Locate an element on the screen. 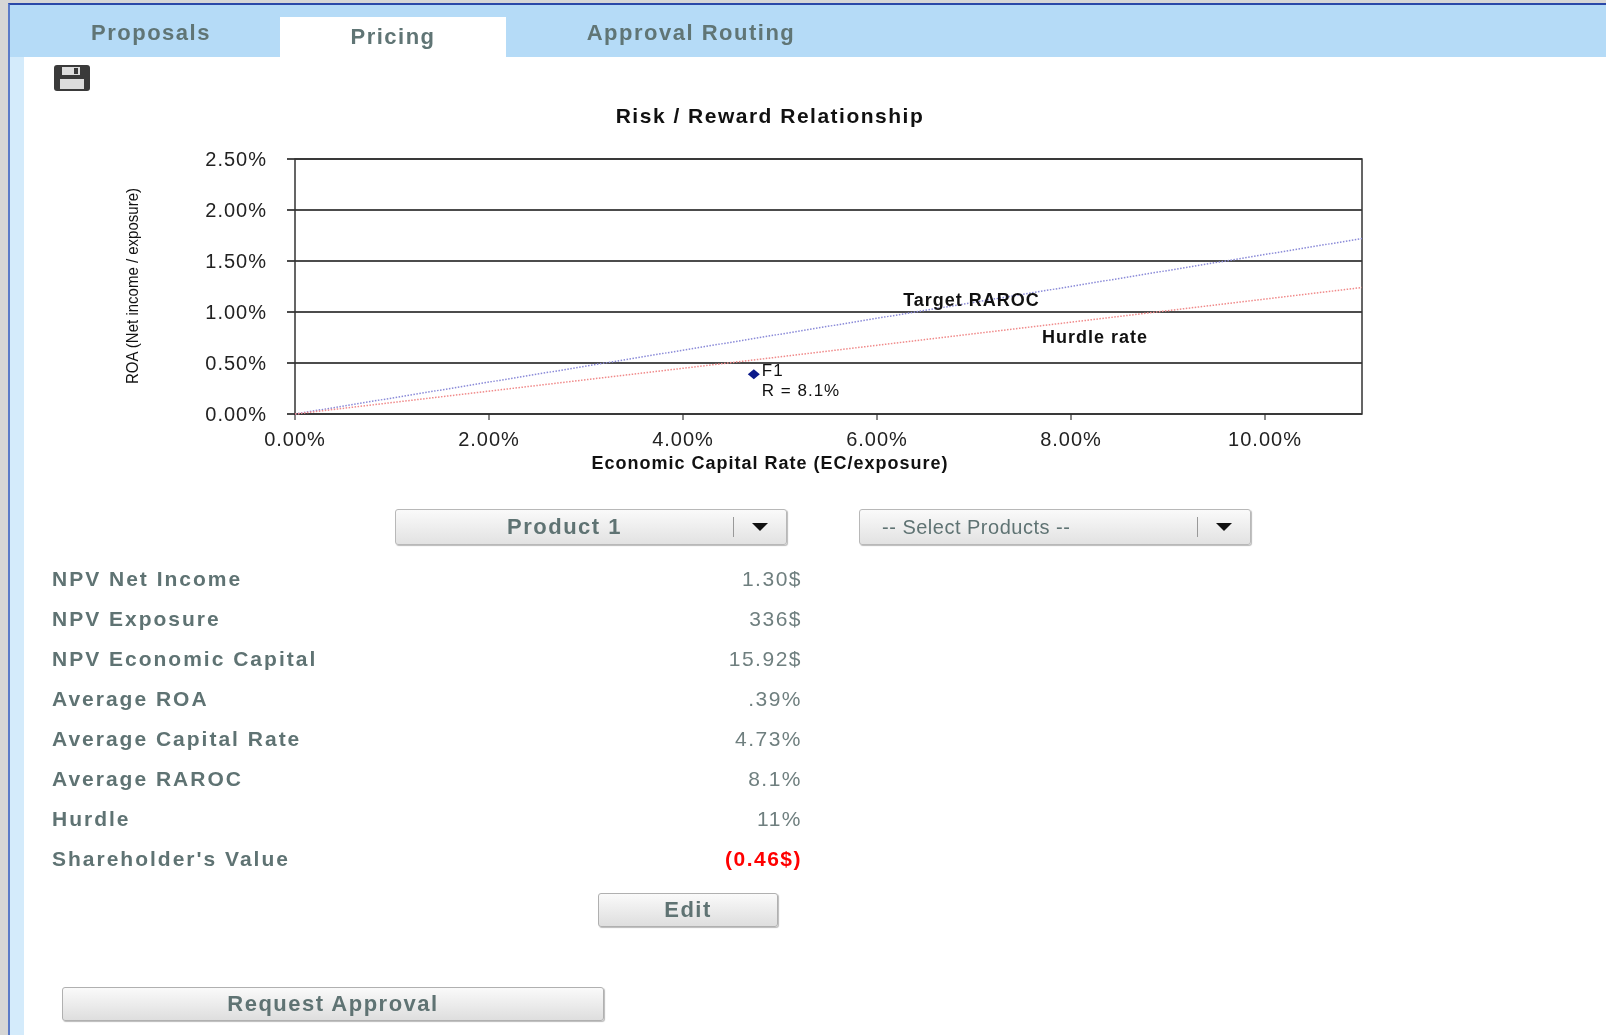  axis-title: ROA (Net income / exposure) is located at coordinates (132, 272).